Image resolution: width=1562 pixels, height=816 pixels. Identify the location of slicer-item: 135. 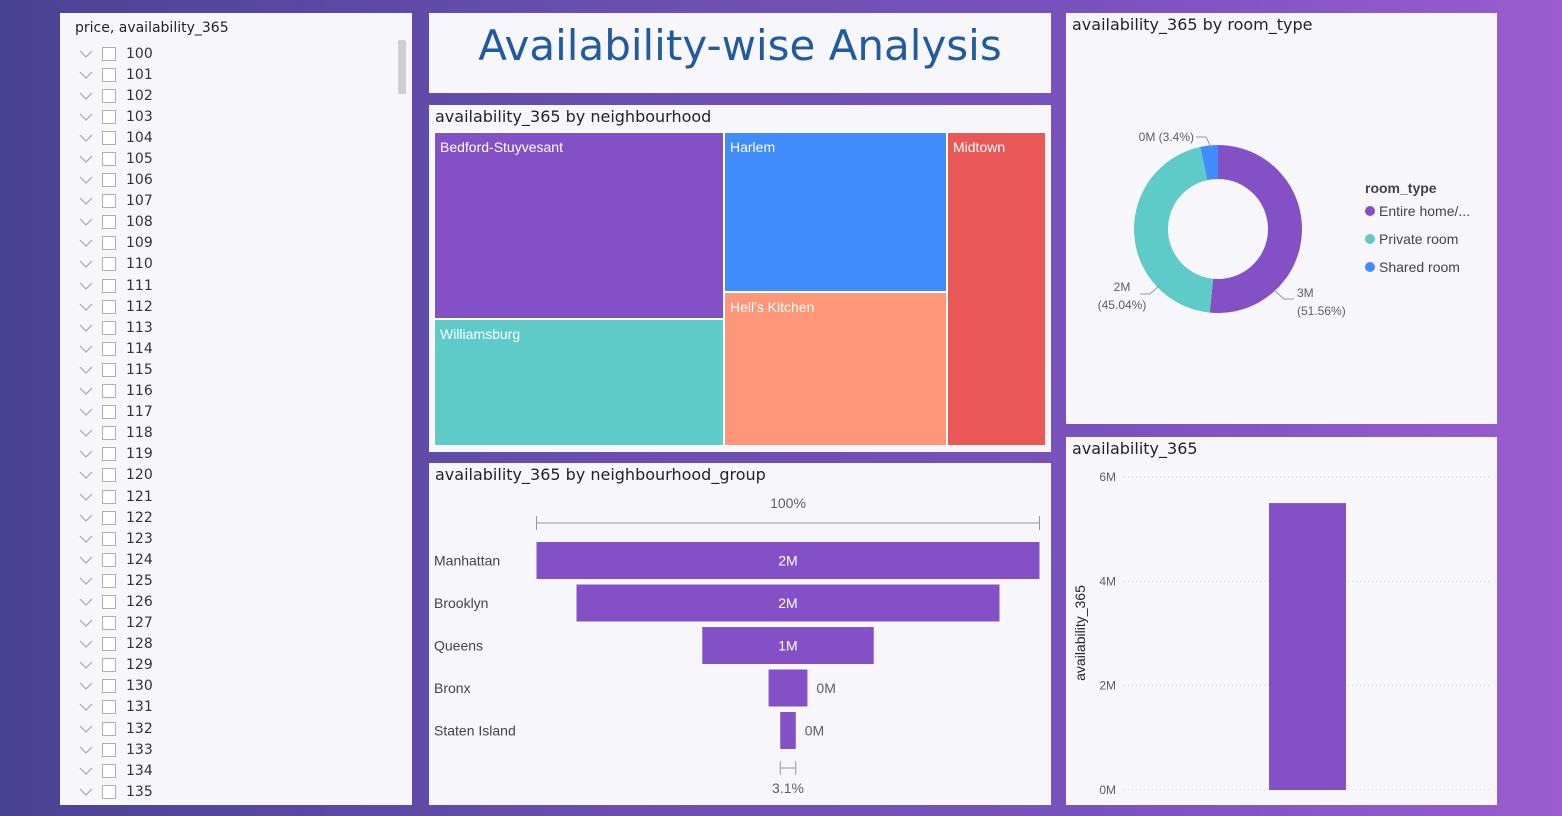
(239, 791).